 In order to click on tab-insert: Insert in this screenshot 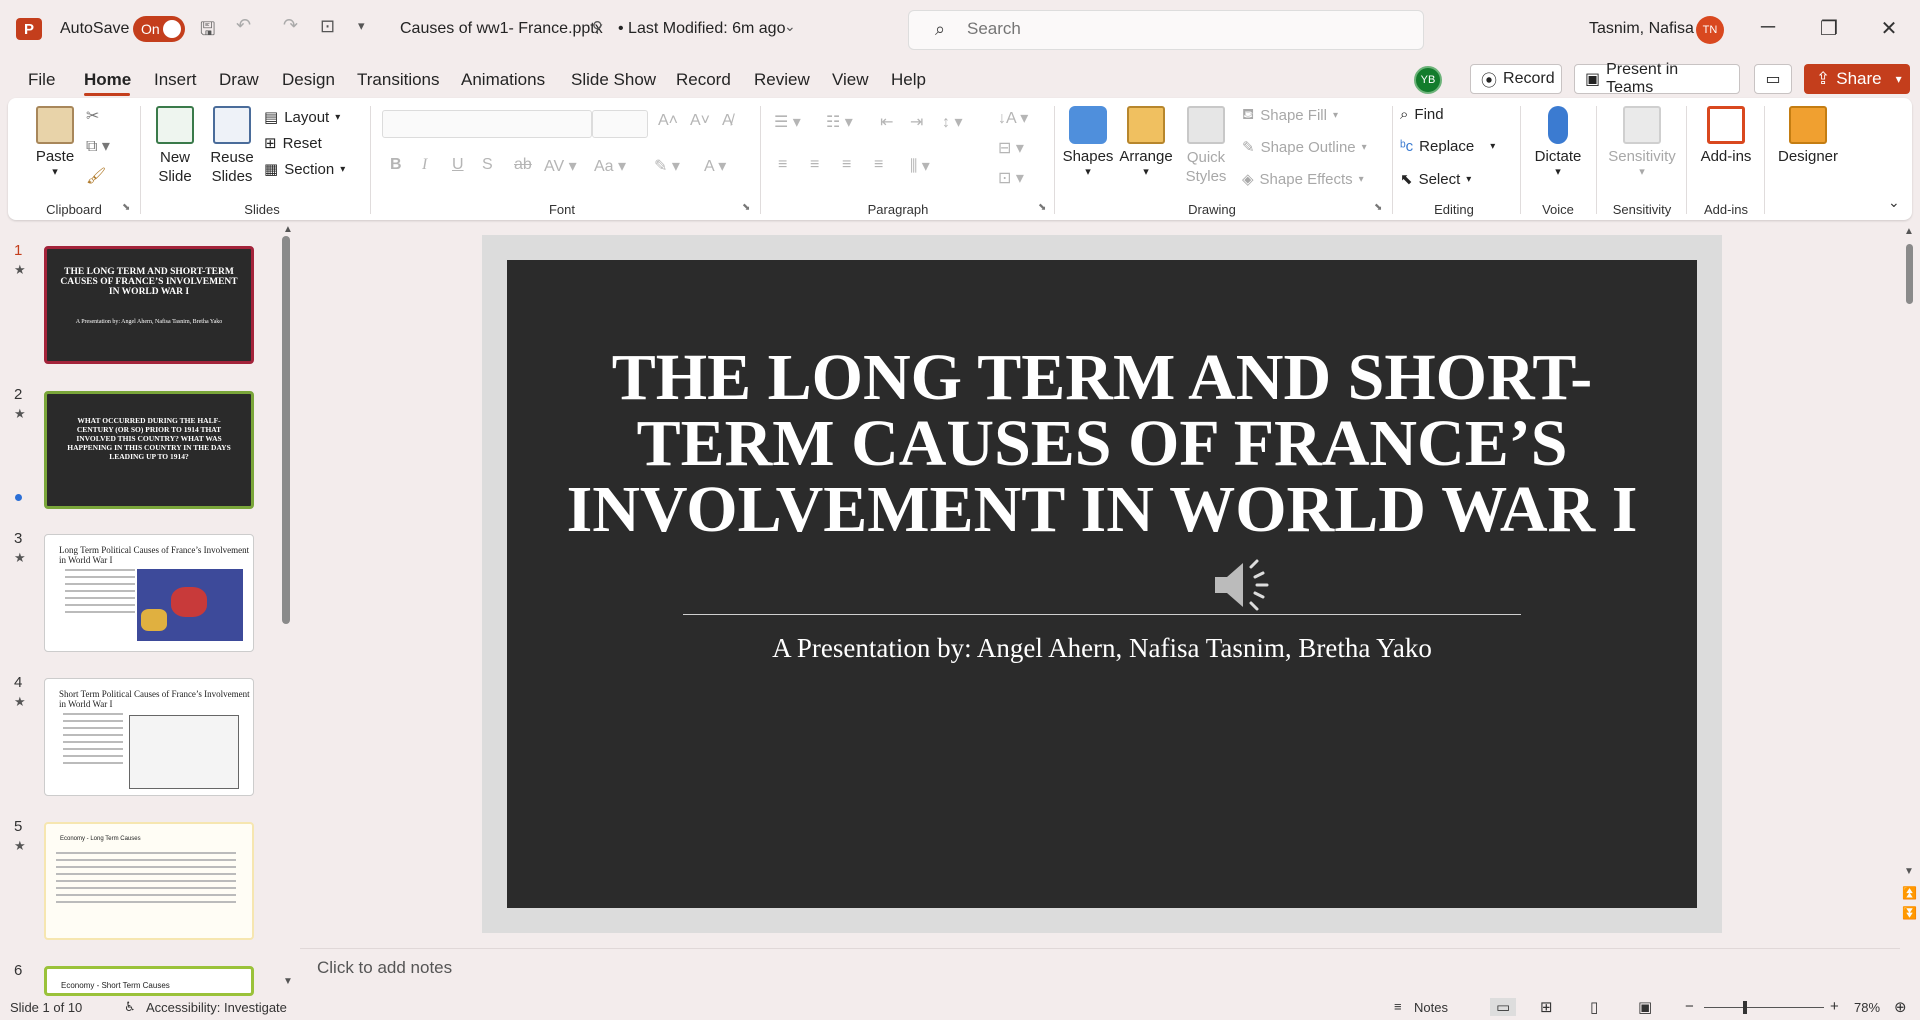, I will do `click(175, 80)`.